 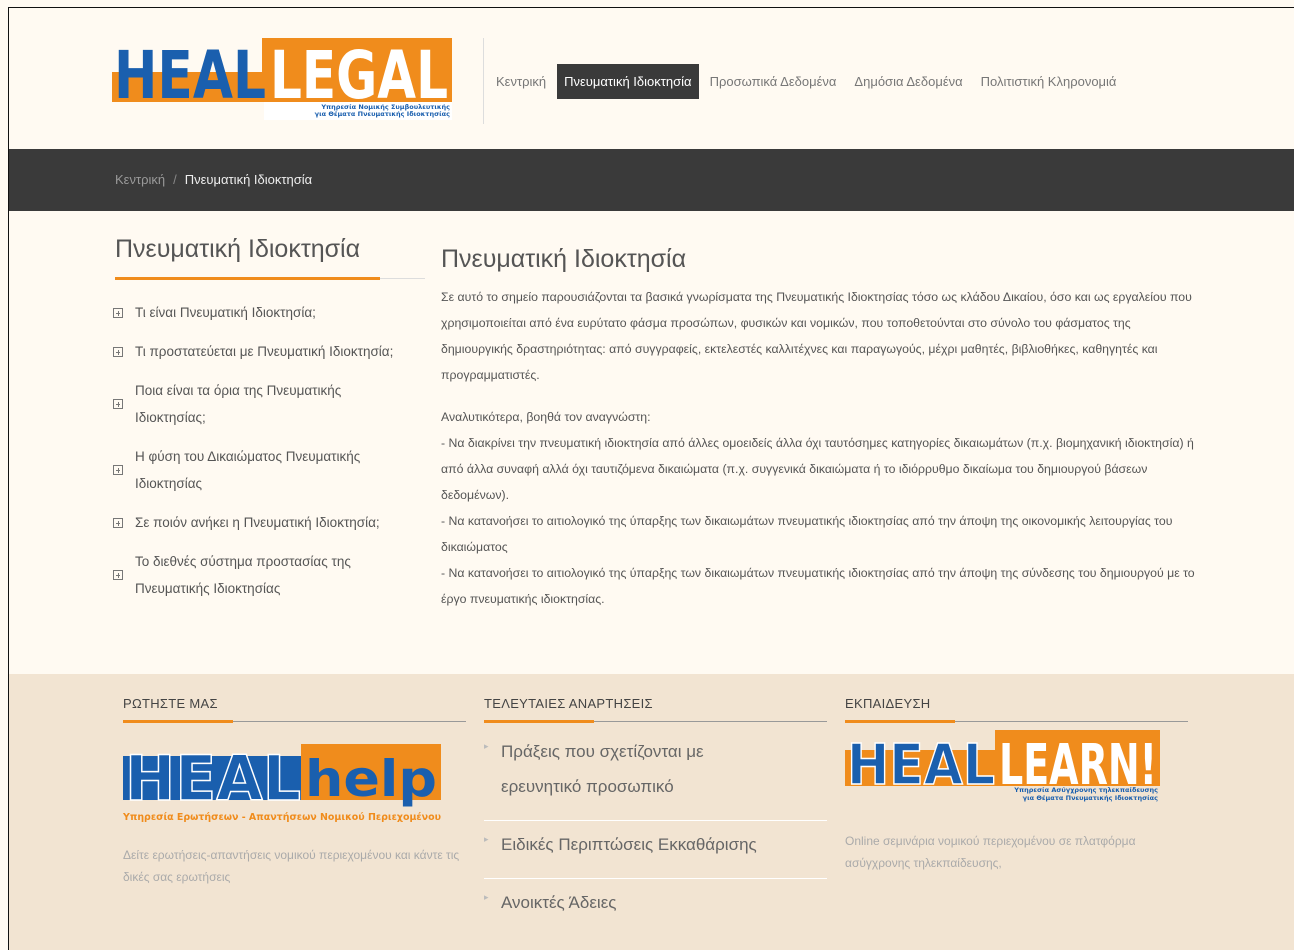 I want to click on heallearn-logo-subtitle: Υπηρεσία Ασύγχρονης τηλεκπαίδευσης, so click(x=1085, y=790).